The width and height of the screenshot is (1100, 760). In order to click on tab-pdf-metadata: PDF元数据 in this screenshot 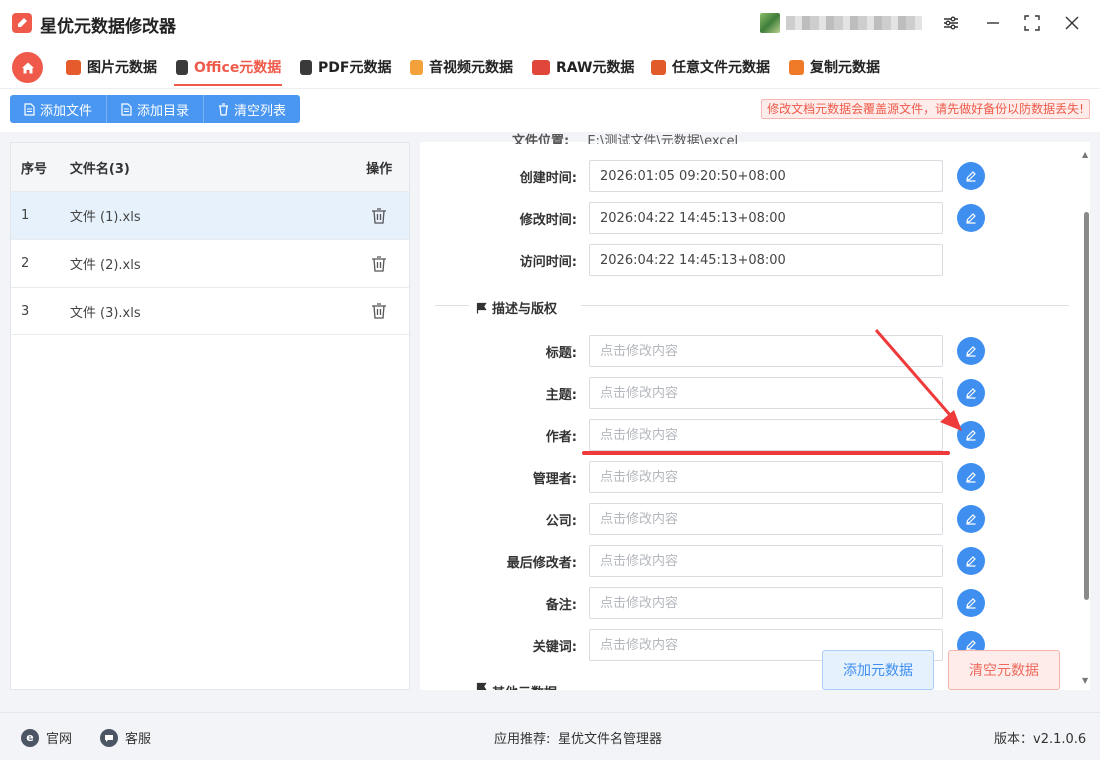, I will do `click(345, 67)`.